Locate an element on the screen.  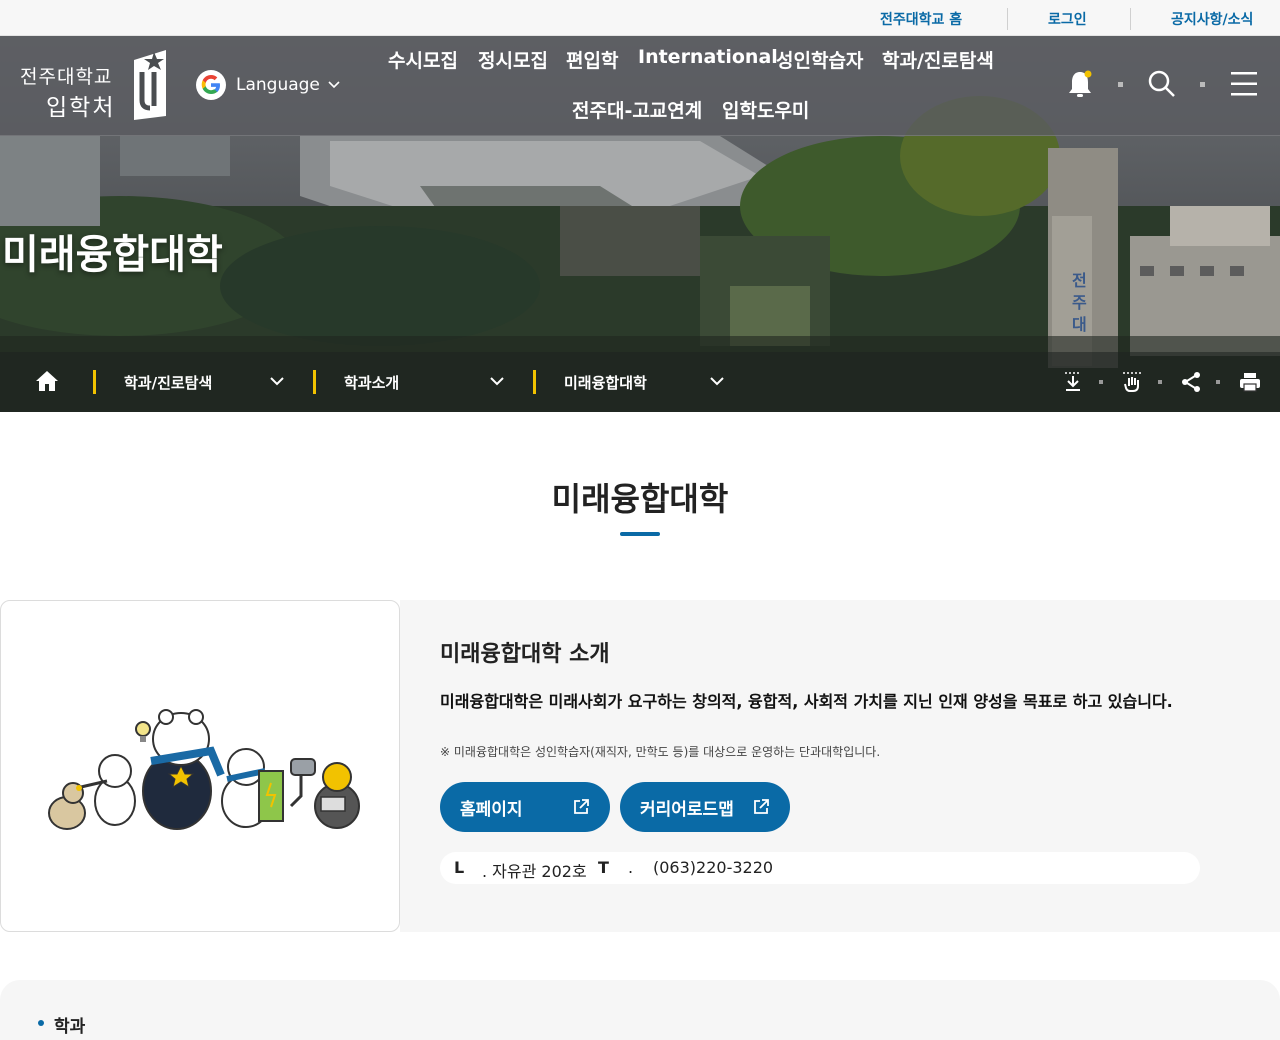
logo-text-admissions: 입학처 is located at coordinates (81, 108).